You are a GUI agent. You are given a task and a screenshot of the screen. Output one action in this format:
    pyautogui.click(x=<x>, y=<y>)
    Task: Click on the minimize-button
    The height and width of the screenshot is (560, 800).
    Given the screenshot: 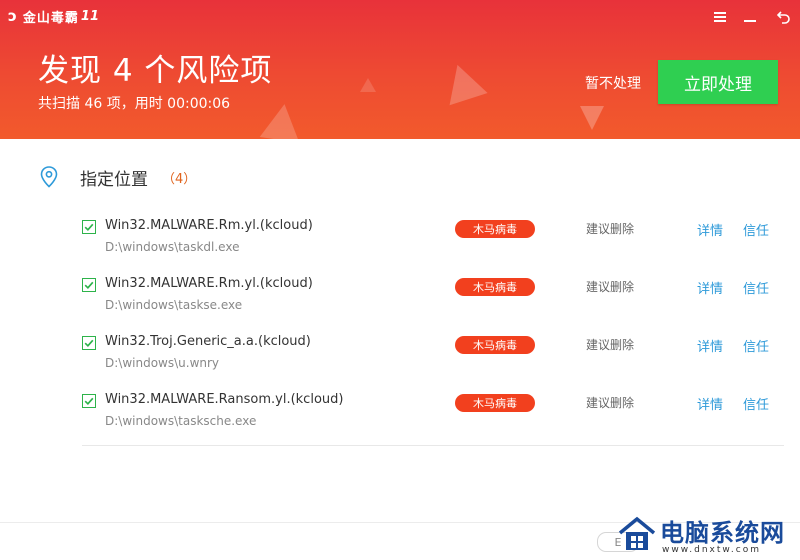 What is the action you would take?
    pyautogui.click(x=750, y=17)
    